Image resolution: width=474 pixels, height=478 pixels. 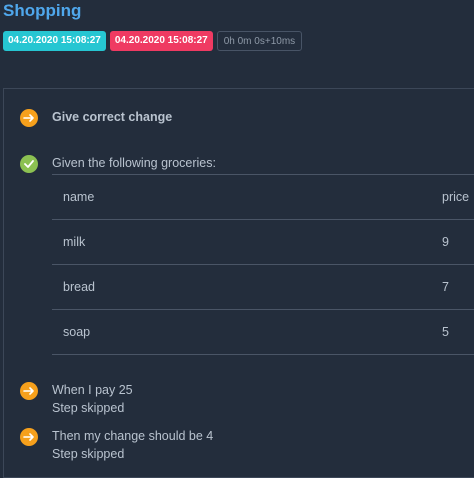 I want to click on step-label: Then my change should be 4, so click(x=133, y=436).